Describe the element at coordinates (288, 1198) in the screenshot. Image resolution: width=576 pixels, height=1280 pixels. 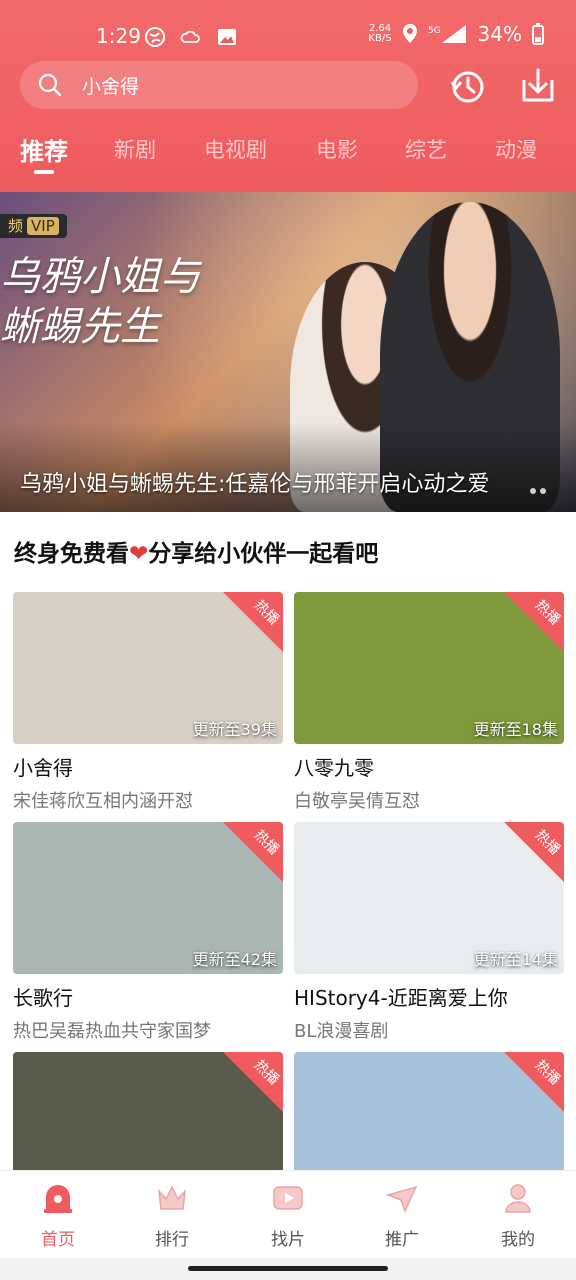
I see `play-icon` at that location.